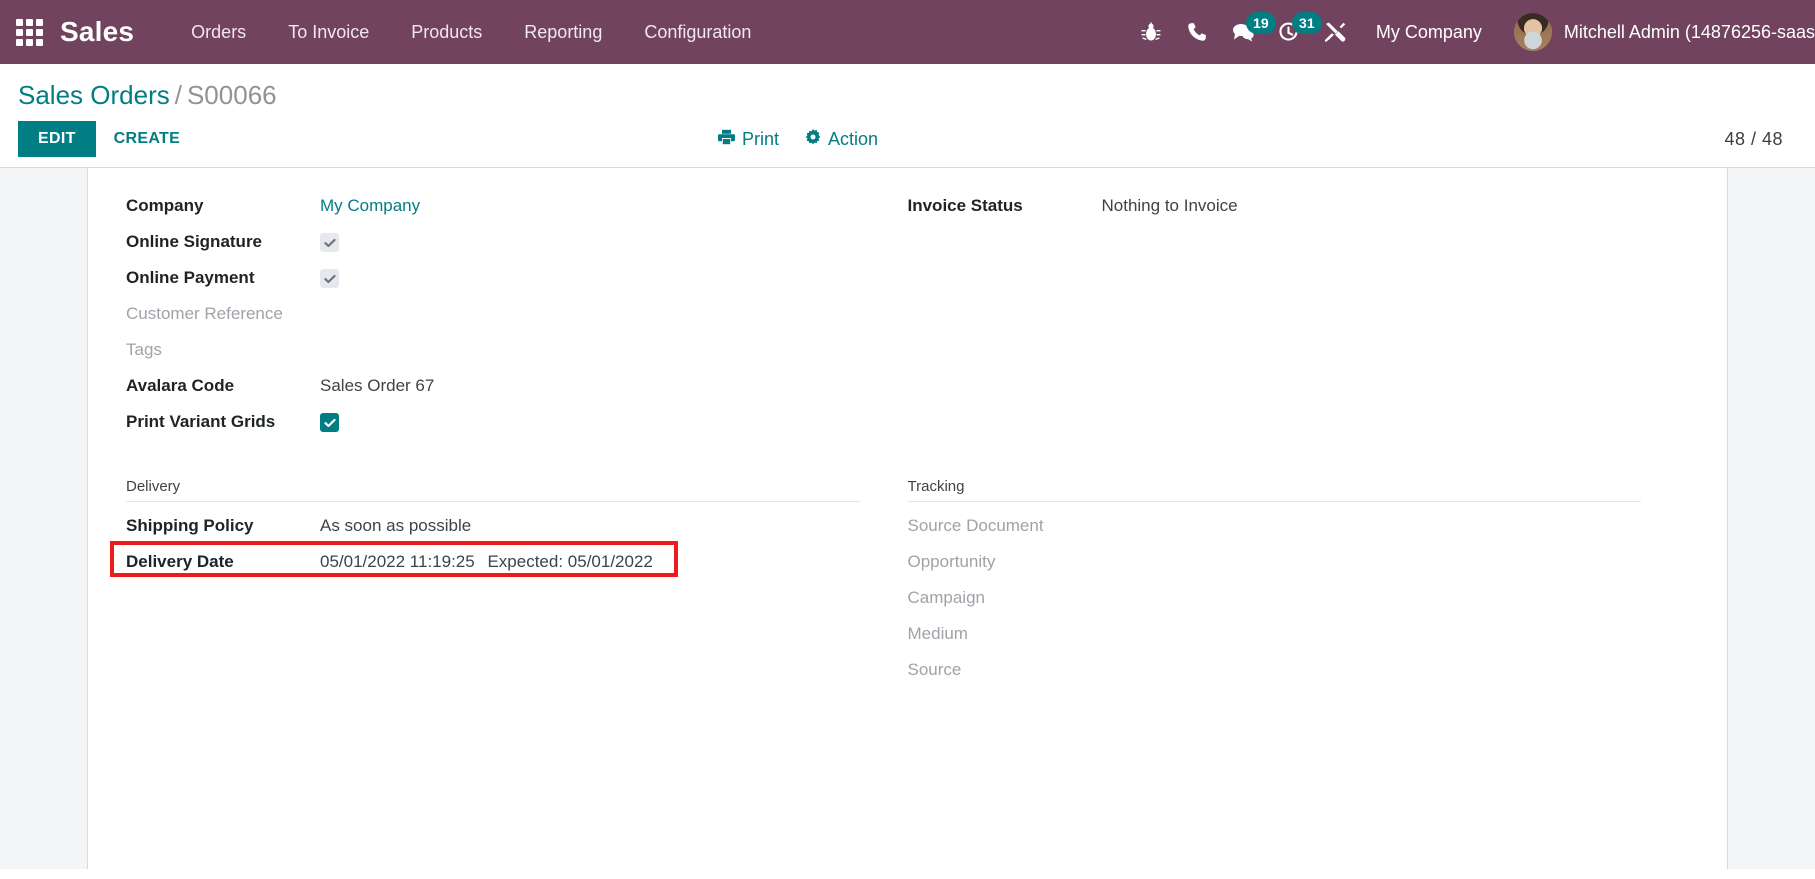 The image size is (1815, 879). Describe the element at coordinates (1275, 634) in the screenshot. I see `field-medium: Medium` at that location.